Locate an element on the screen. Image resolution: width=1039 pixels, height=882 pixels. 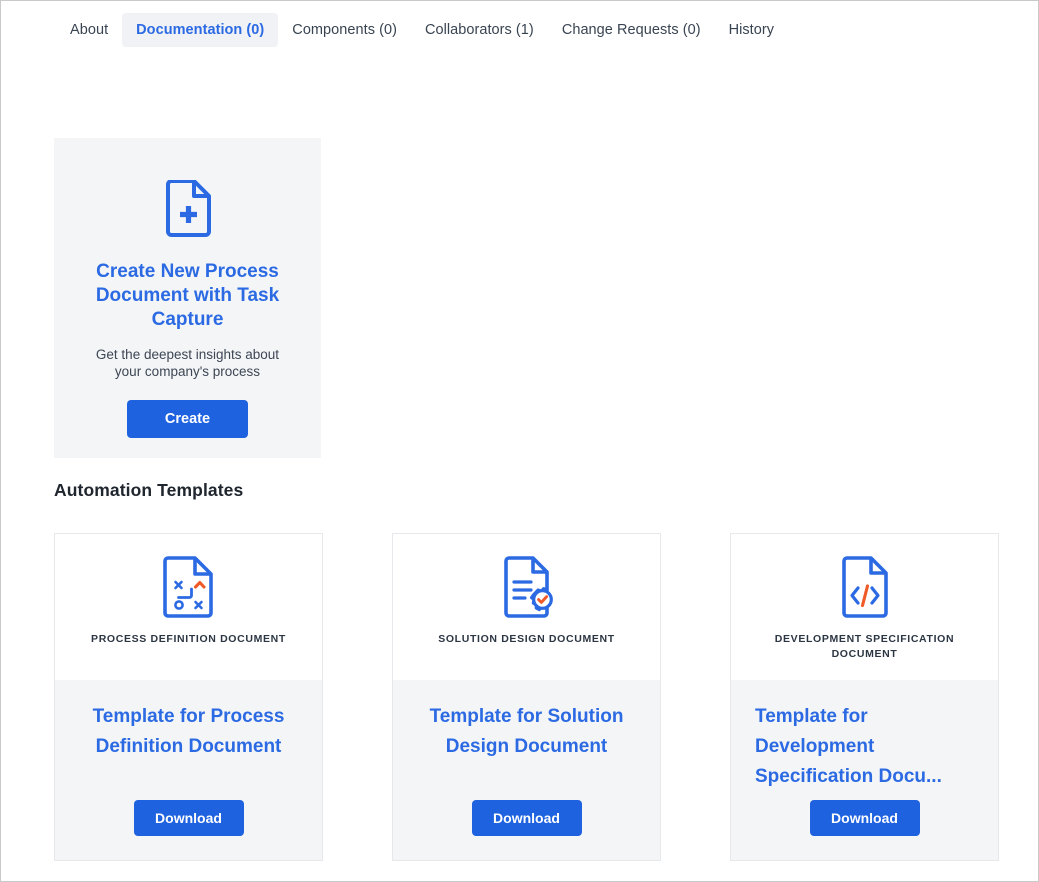
template-card-label: PROCESS DEFINITION DOCUMENT is located at coordinates (188, 639).